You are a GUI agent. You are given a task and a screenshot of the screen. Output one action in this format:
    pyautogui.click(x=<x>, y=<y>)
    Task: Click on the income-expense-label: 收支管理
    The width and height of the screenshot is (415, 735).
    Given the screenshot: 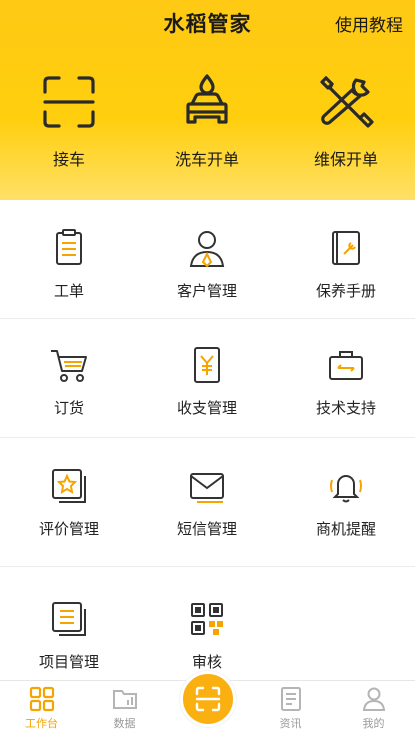 What is the action you would take?
    pyautogui.click(x=206, y=408)
    